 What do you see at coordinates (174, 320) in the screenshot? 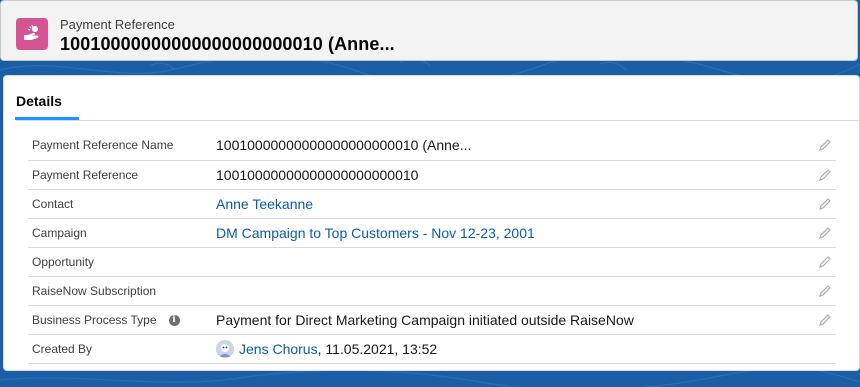
I see `info-icon: i` at bounding box center [174, 320].